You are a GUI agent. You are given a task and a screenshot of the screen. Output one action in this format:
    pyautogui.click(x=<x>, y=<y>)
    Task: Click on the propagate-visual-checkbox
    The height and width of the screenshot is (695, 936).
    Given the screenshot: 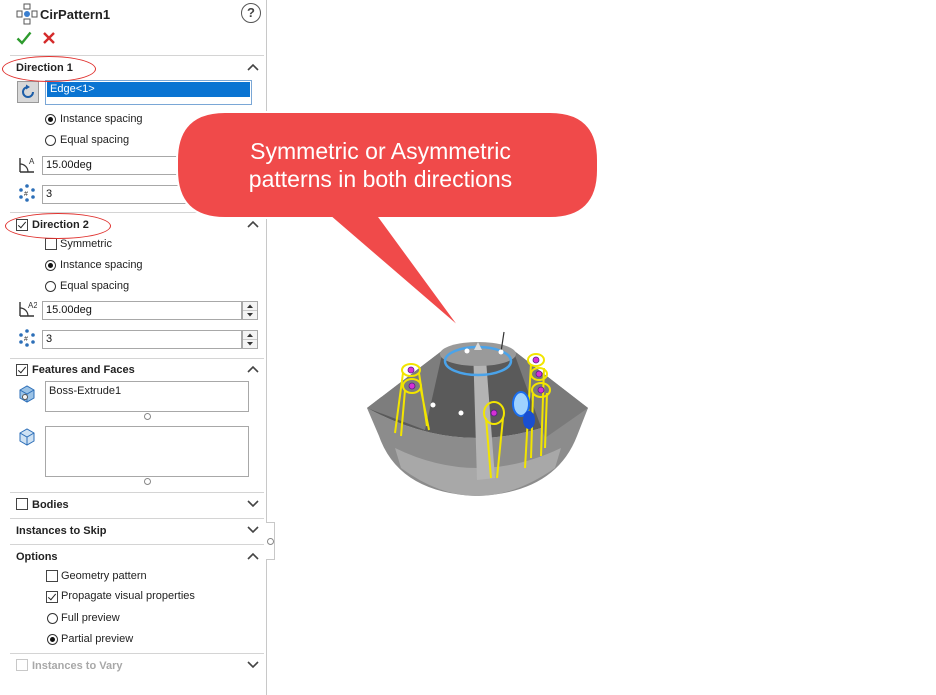 What is the action you would take?
    pyautogui.click(x=52, y=597)
    